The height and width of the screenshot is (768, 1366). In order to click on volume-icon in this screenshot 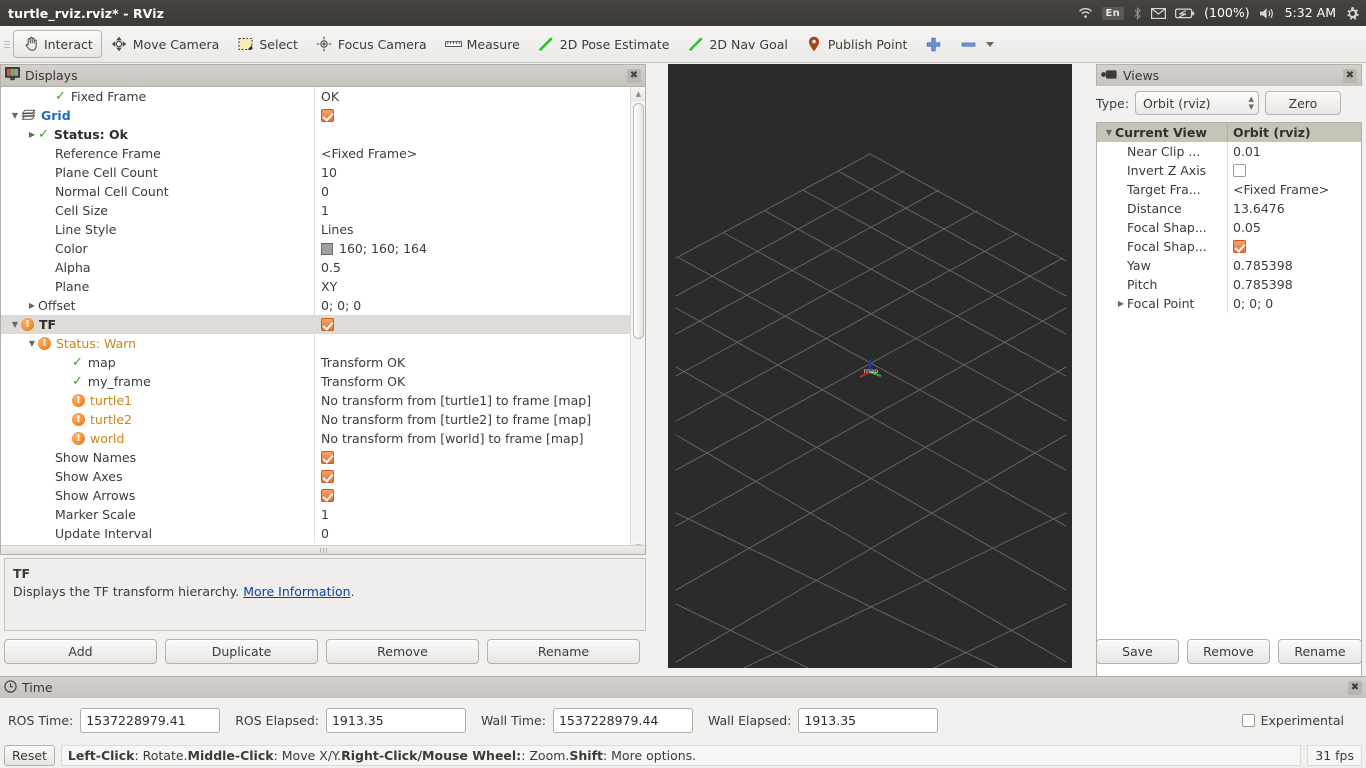, I will do `click(1267, 13)`.